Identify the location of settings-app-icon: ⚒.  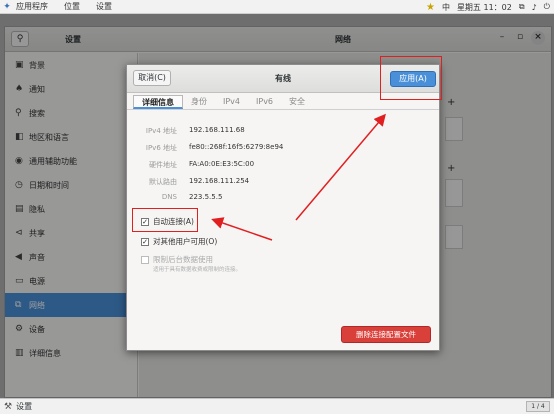
(8, 406).